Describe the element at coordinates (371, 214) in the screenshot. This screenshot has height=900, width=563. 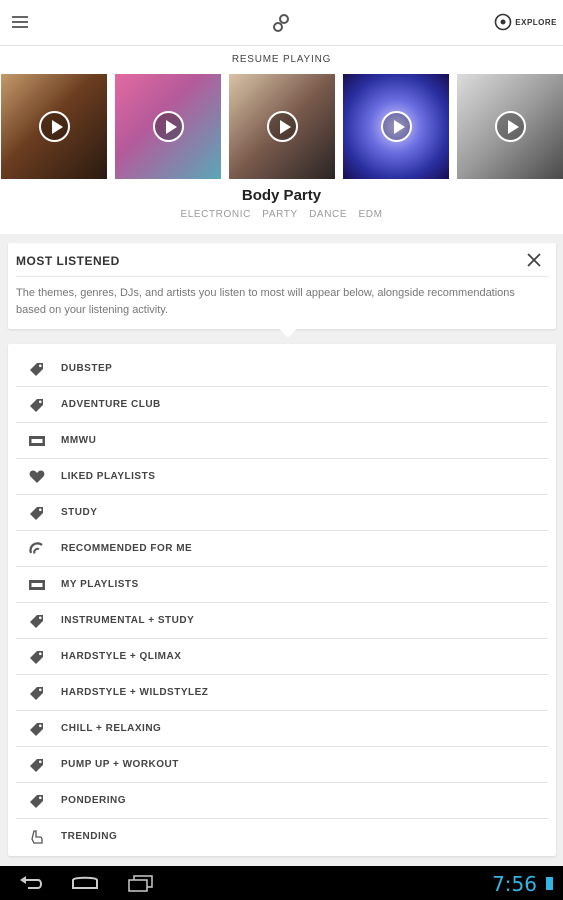
I see `tag-edm: EDM` at that location.